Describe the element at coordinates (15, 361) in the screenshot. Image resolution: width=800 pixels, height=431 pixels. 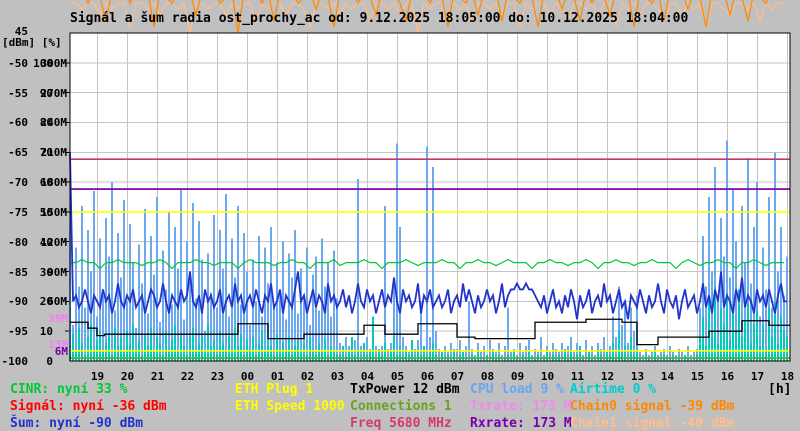
I see `y-tick-label: -100` at that location.